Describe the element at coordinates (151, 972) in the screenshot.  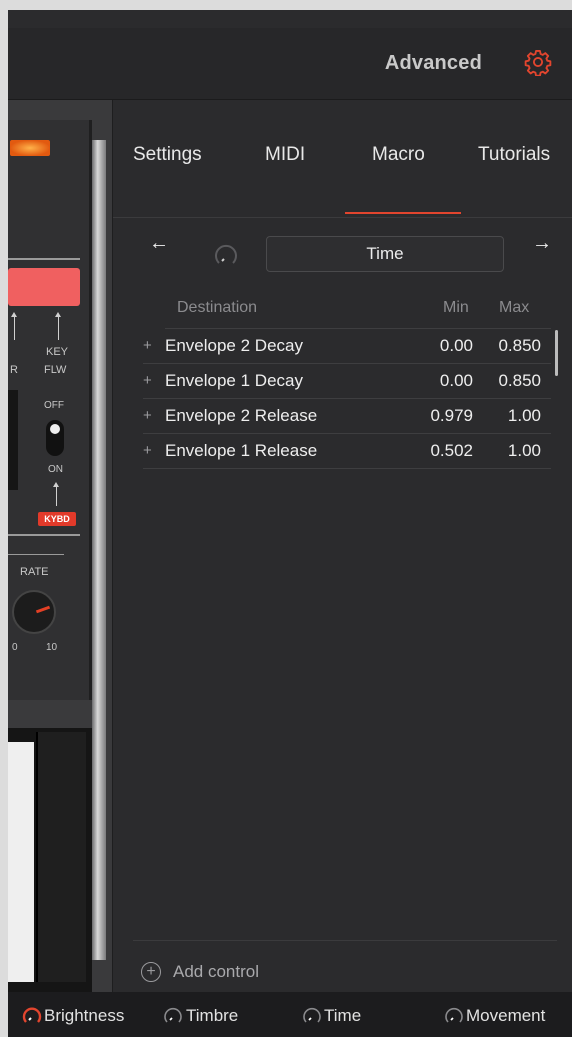
I see `add-circle-icon: +` at that location.